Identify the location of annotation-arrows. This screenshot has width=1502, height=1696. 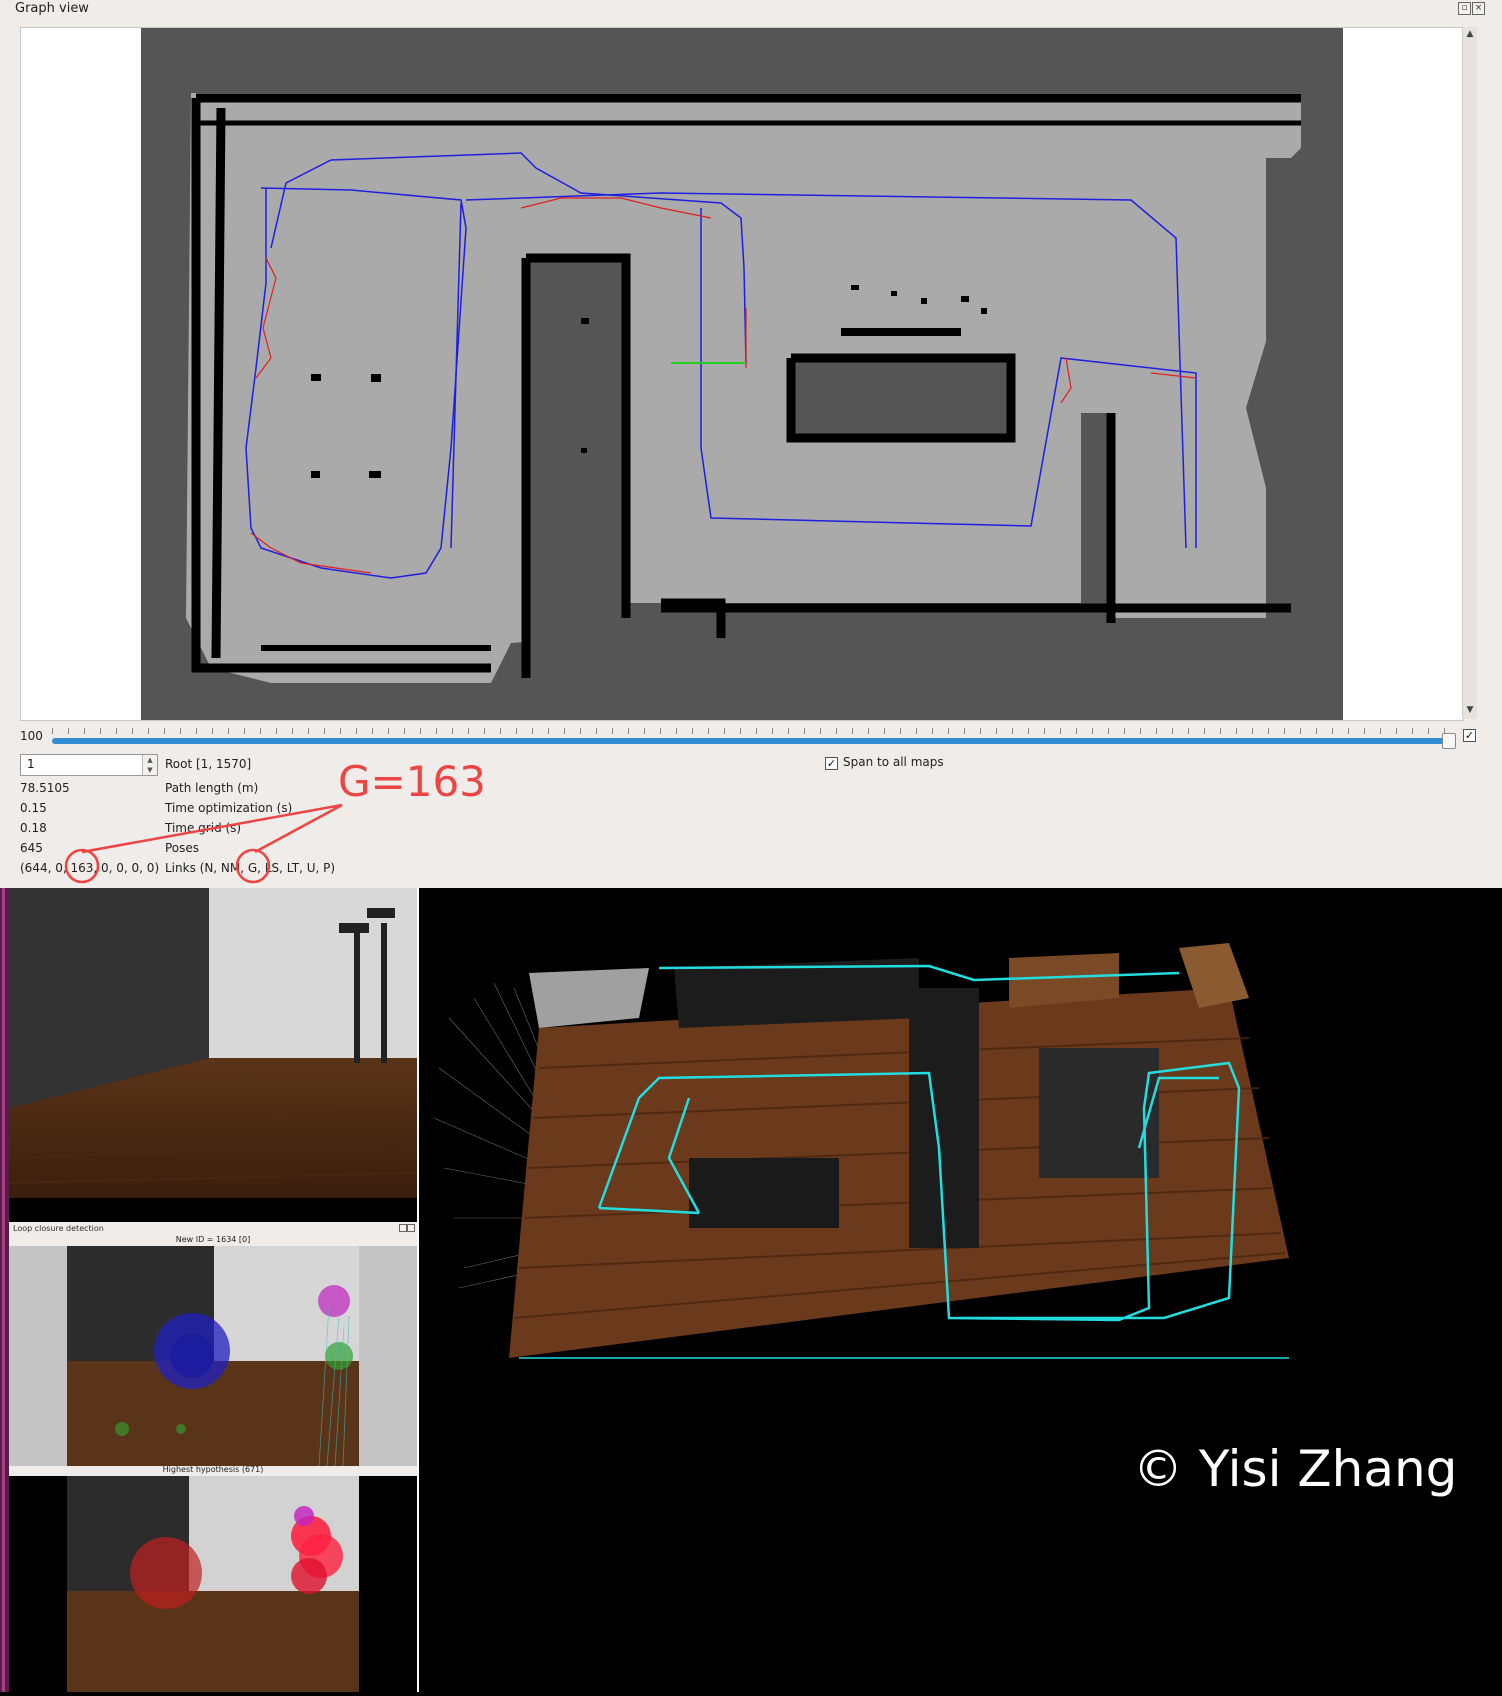
(203, 843).